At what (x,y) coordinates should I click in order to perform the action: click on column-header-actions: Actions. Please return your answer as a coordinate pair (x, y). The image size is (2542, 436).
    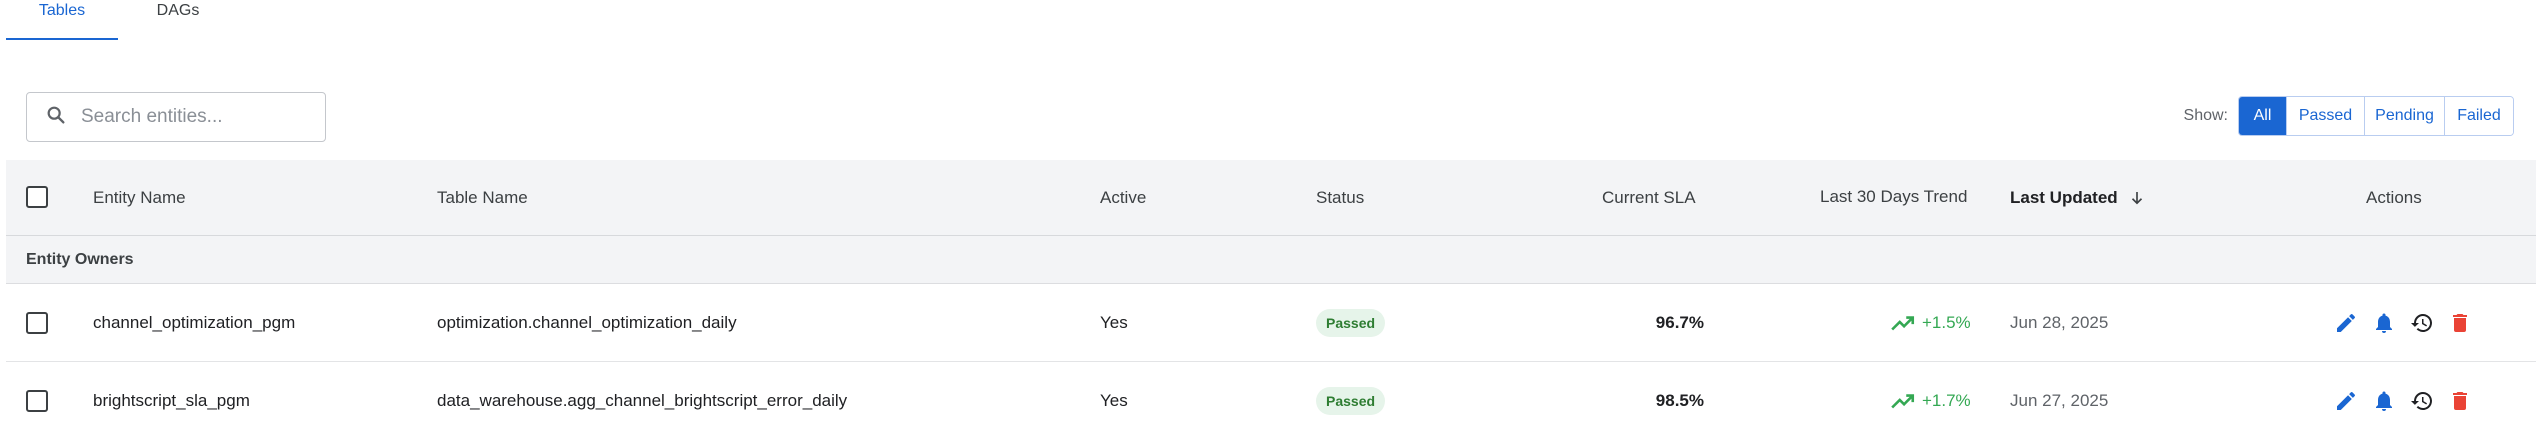
    Looking at the image, I should click on (2394, 197).